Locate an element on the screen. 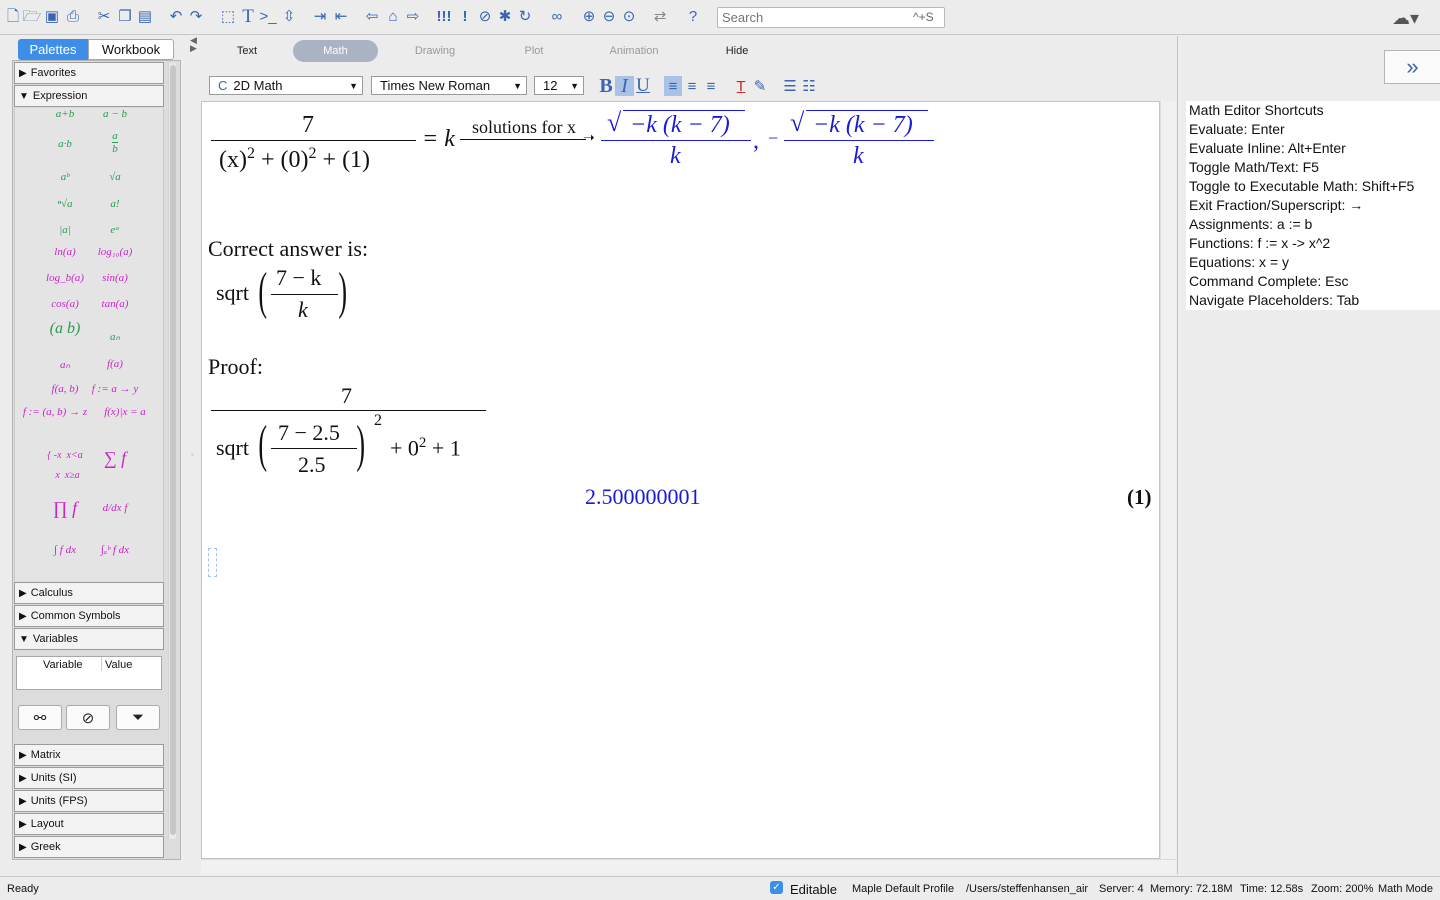 The height and width of the screenshot is (900, 1440). undo-icon: ↶ is located at coordinates (176, 17).